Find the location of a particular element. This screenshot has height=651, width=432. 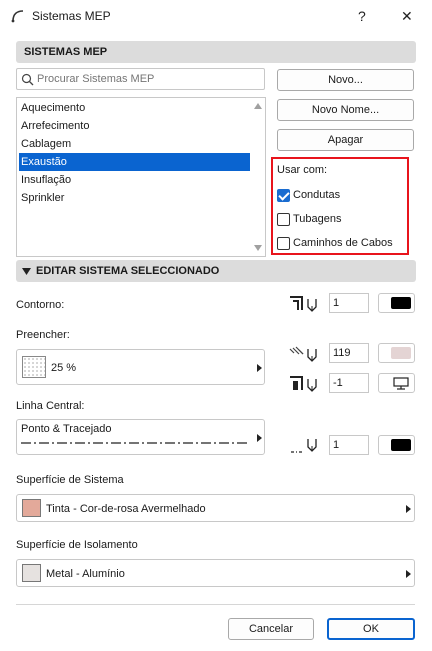

search-field is located at coordinates (140, 79).